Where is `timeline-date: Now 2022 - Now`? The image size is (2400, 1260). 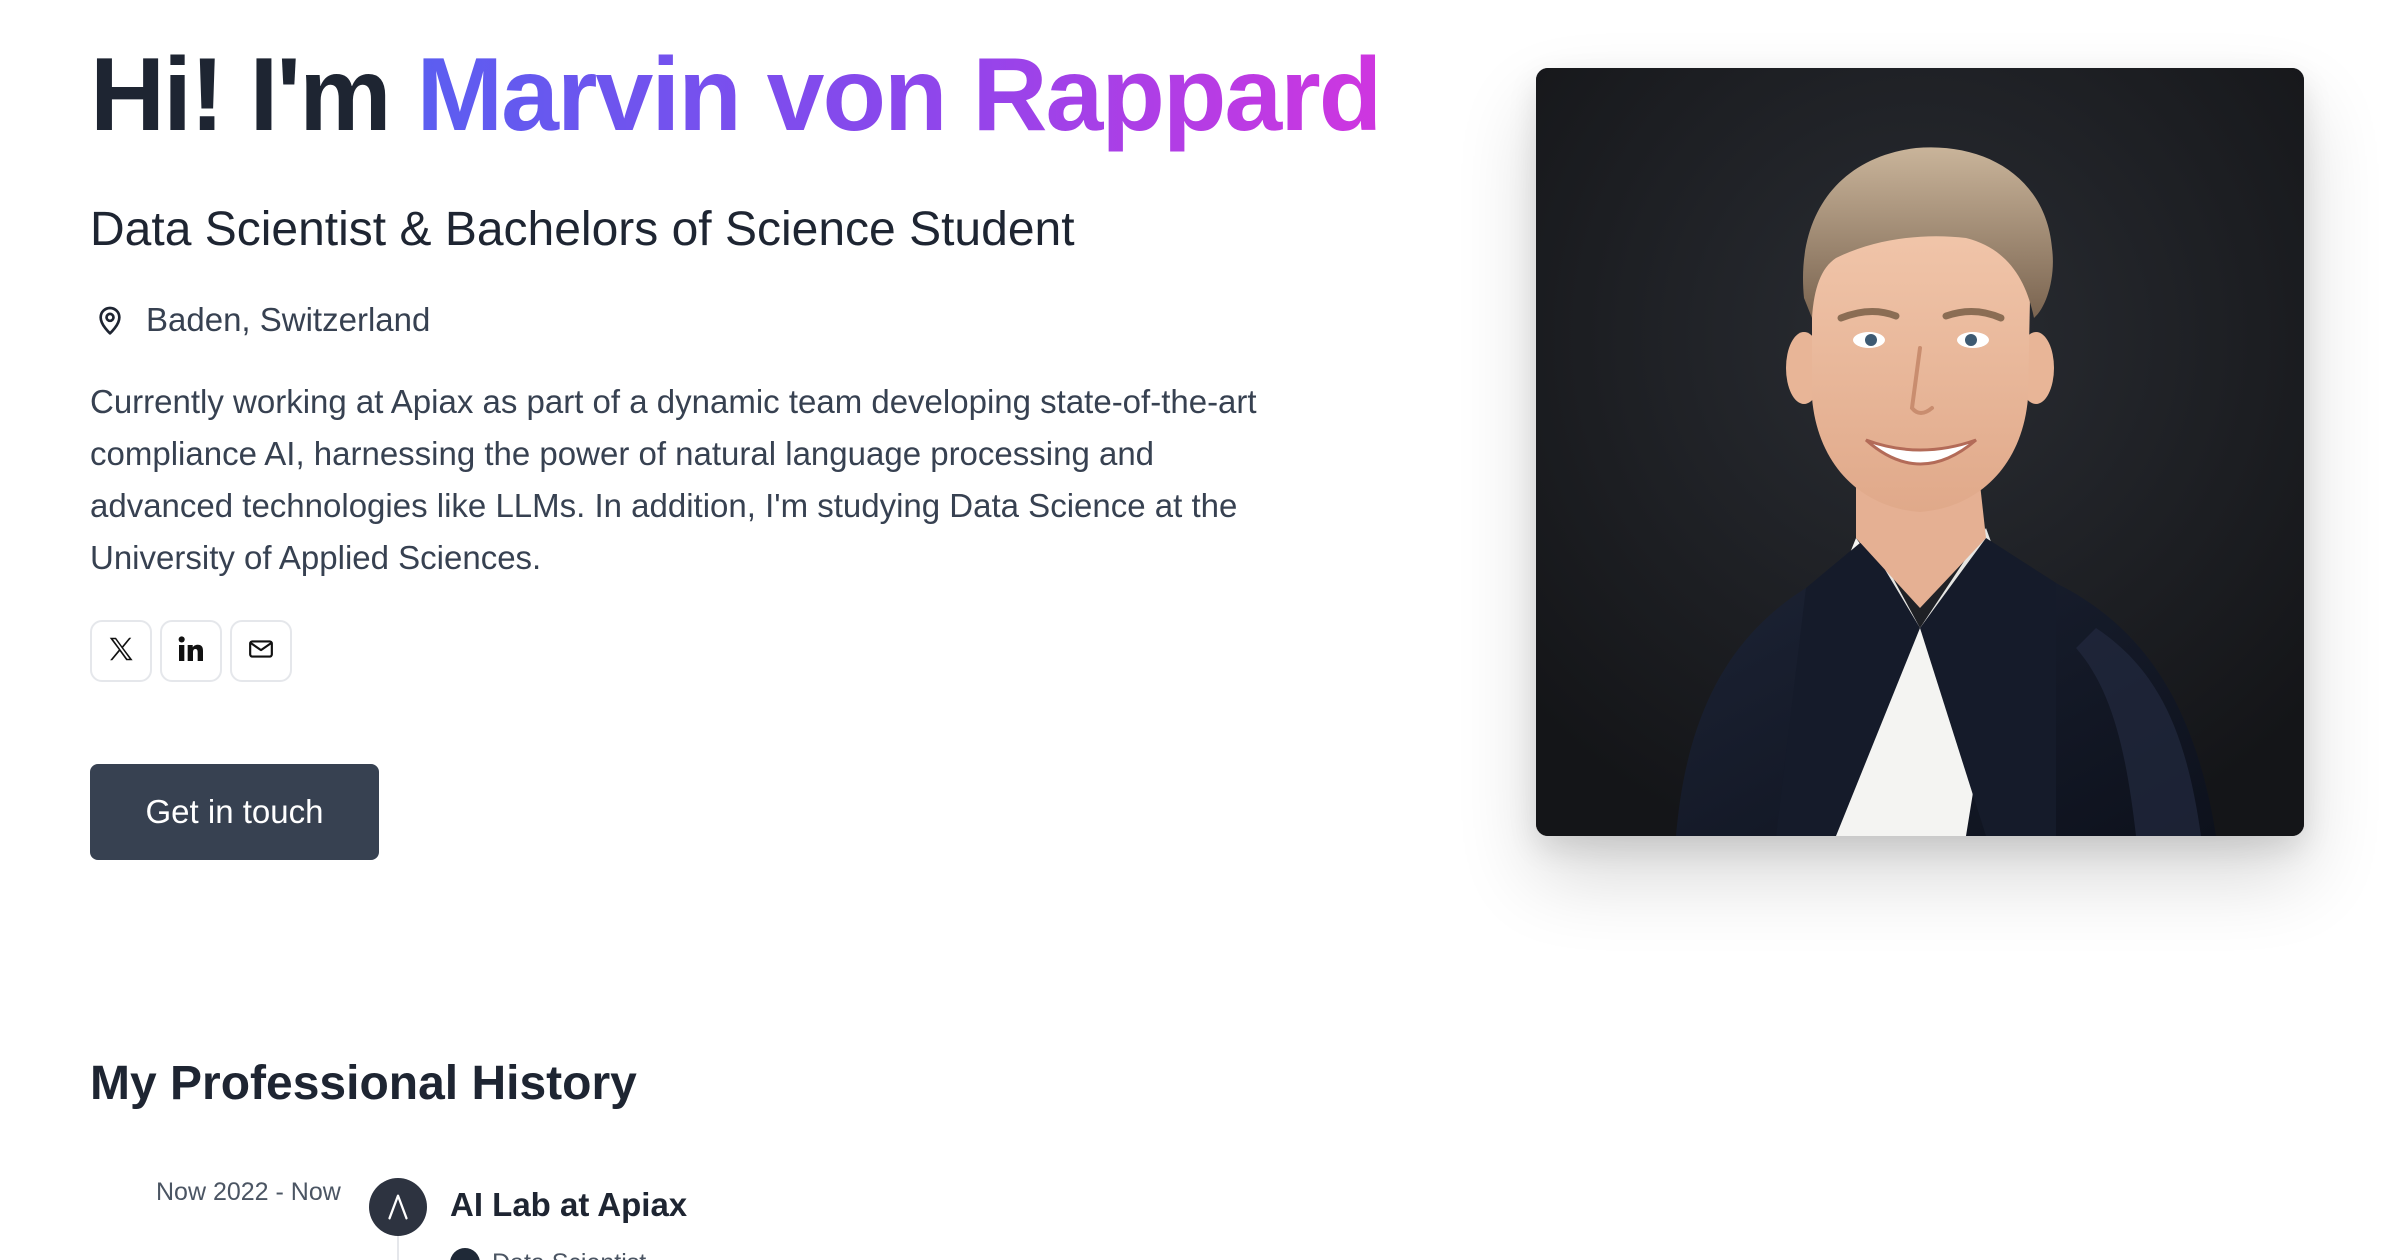 timeline-date: Now 2022 - Now is located at coordinates (248, 1192).